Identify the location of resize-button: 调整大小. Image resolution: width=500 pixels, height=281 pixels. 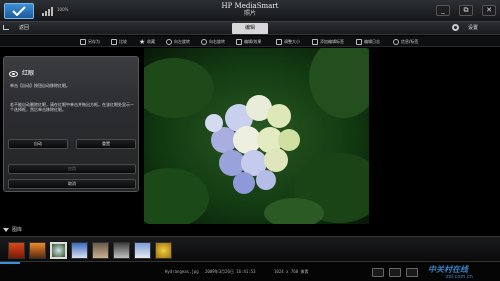
(288, 41).